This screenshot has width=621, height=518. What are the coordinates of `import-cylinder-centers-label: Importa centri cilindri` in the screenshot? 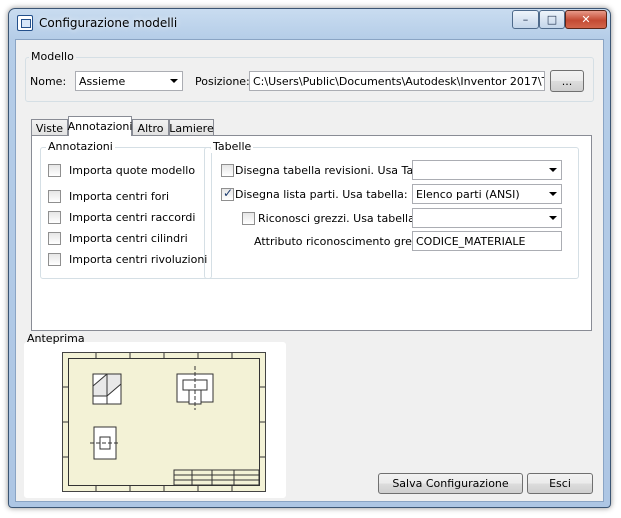 It's located at (128, 238).